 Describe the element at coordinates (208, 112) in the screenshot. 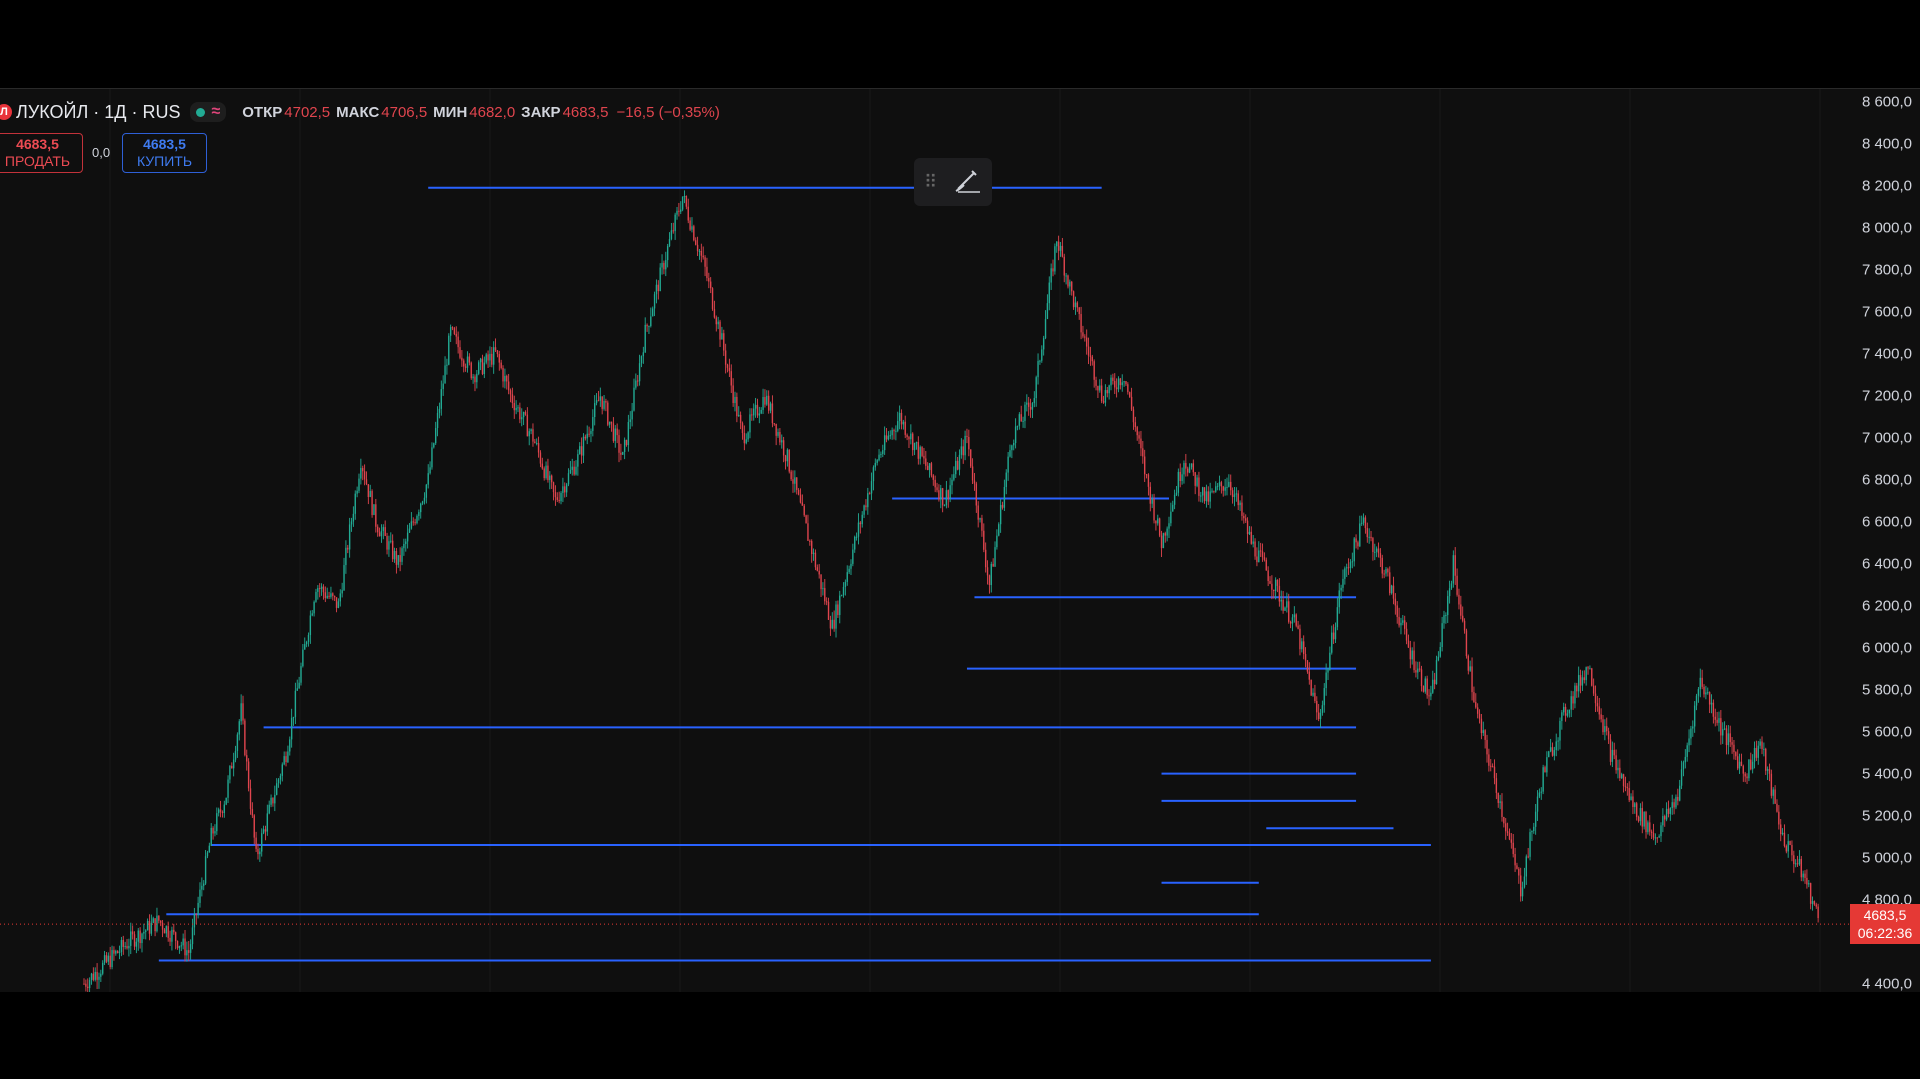

I see `market-status-pill: ≈` at that location.